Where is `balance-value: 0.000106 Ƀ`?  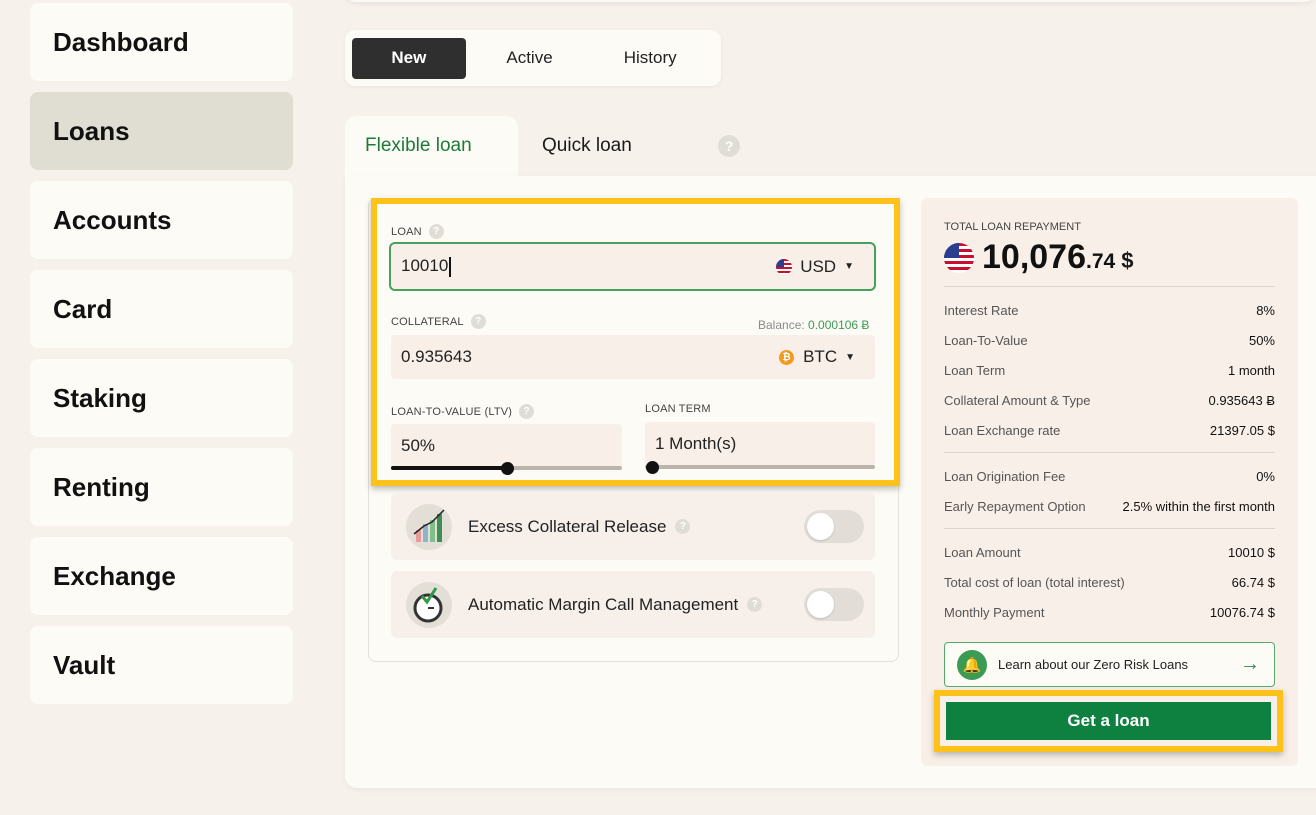 balance-value: 0.000106 Ƀ is located at coordinates (839, 325).